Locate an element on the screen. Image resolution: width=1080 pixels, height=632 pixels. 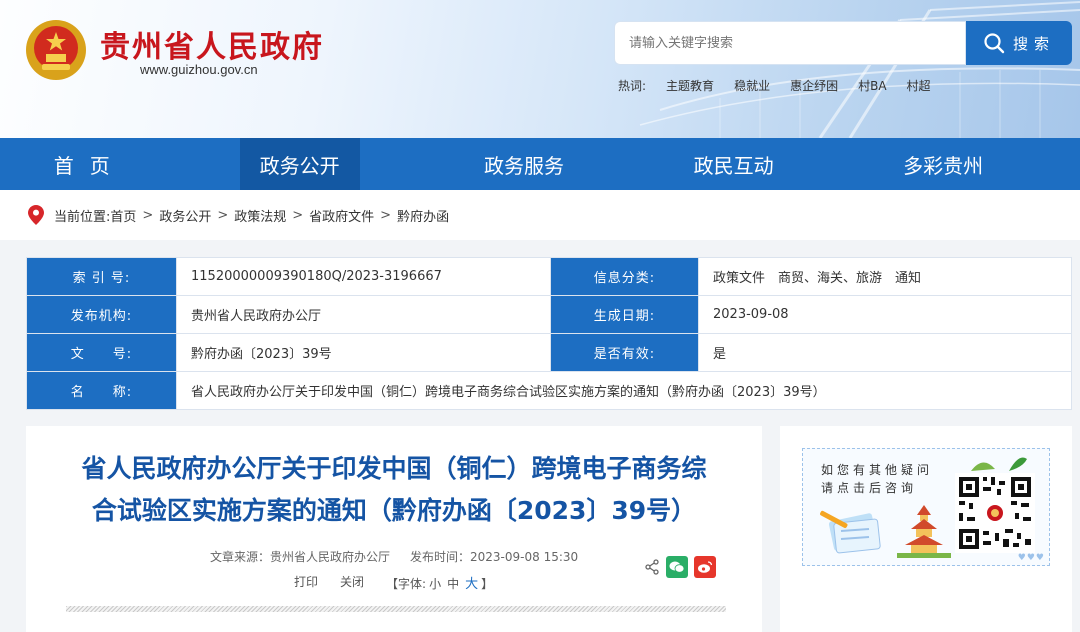
category-value: 政策文件 商贸、海关、旅游 通知 is located at coordinates (885, 276).